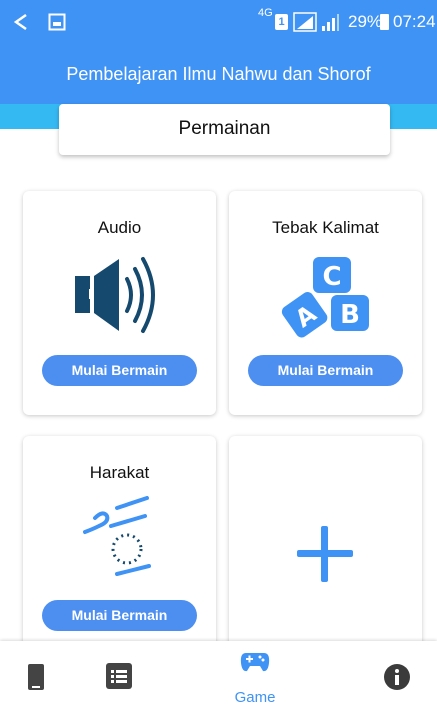 This screenshot has height=707, width=437. What do you see at coordinates (365, 21) in the screenshot?
I see `battery-percentage: 29%` at bounding box center [365, 21].